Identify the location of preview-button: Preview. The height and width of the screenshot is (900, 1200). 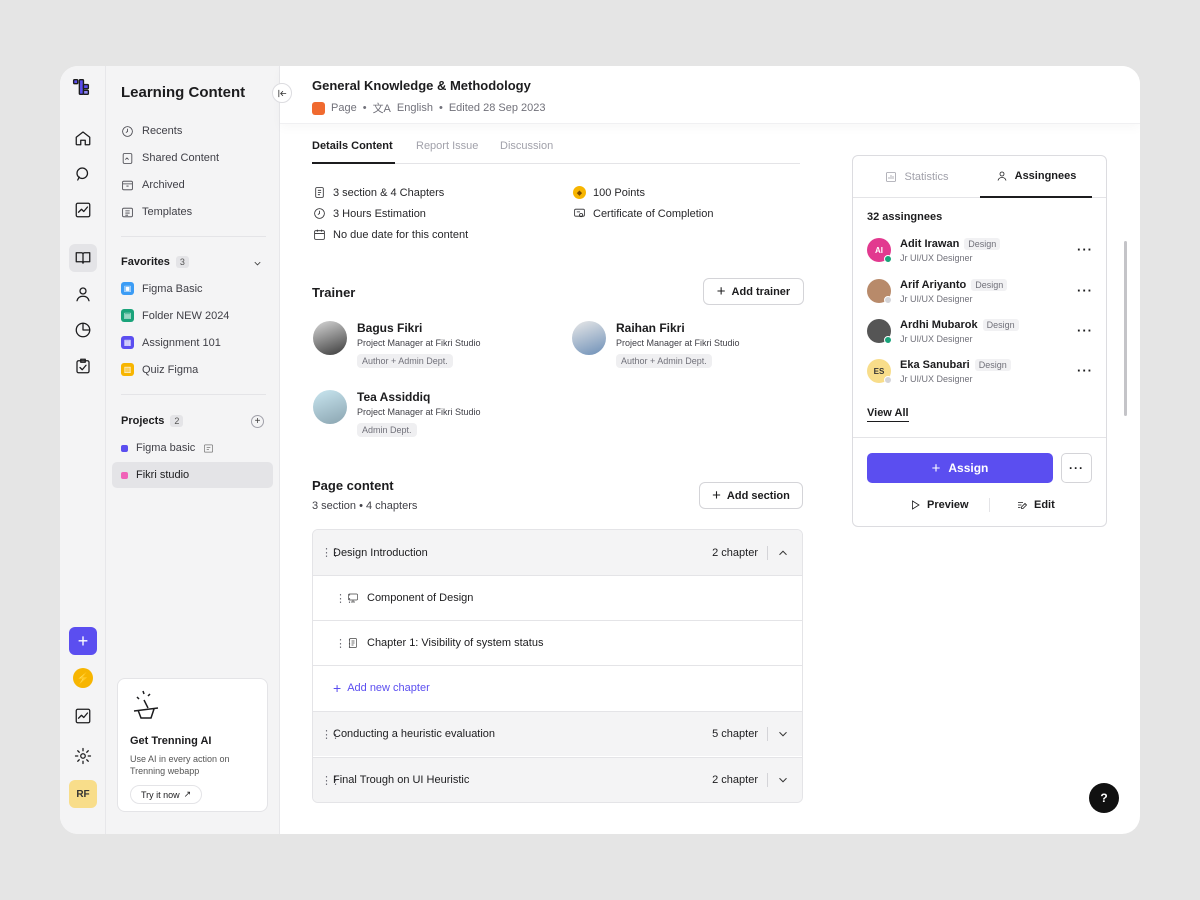
(939, 505).